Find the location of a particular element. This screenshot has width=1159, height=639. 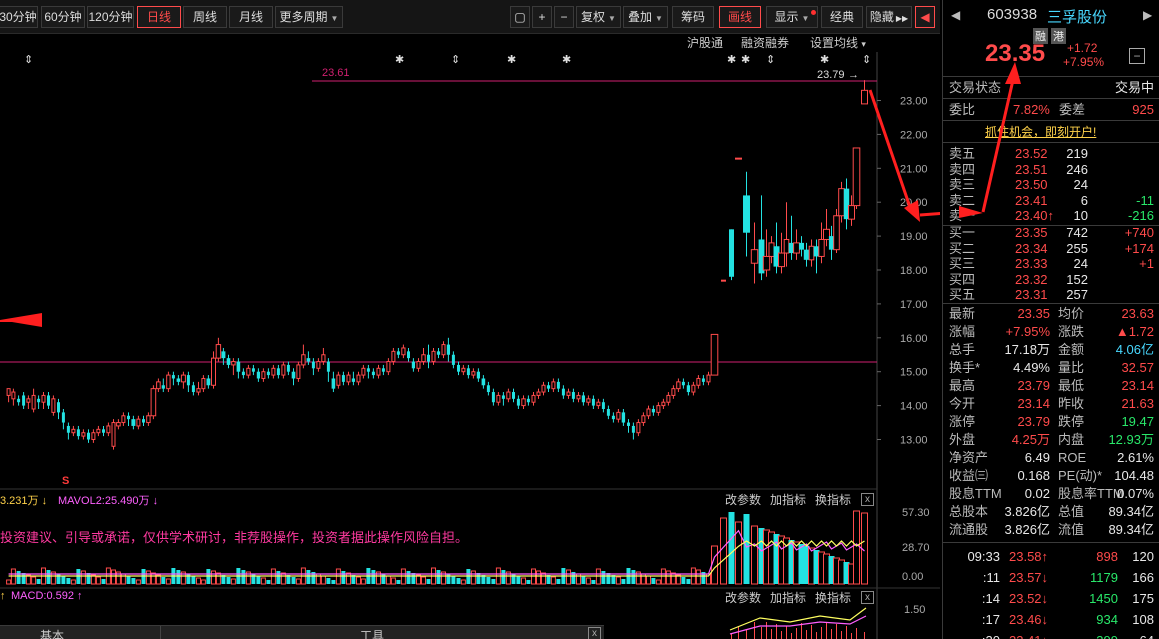

price-change: +1.72 is located at coordinates (1082, 48).